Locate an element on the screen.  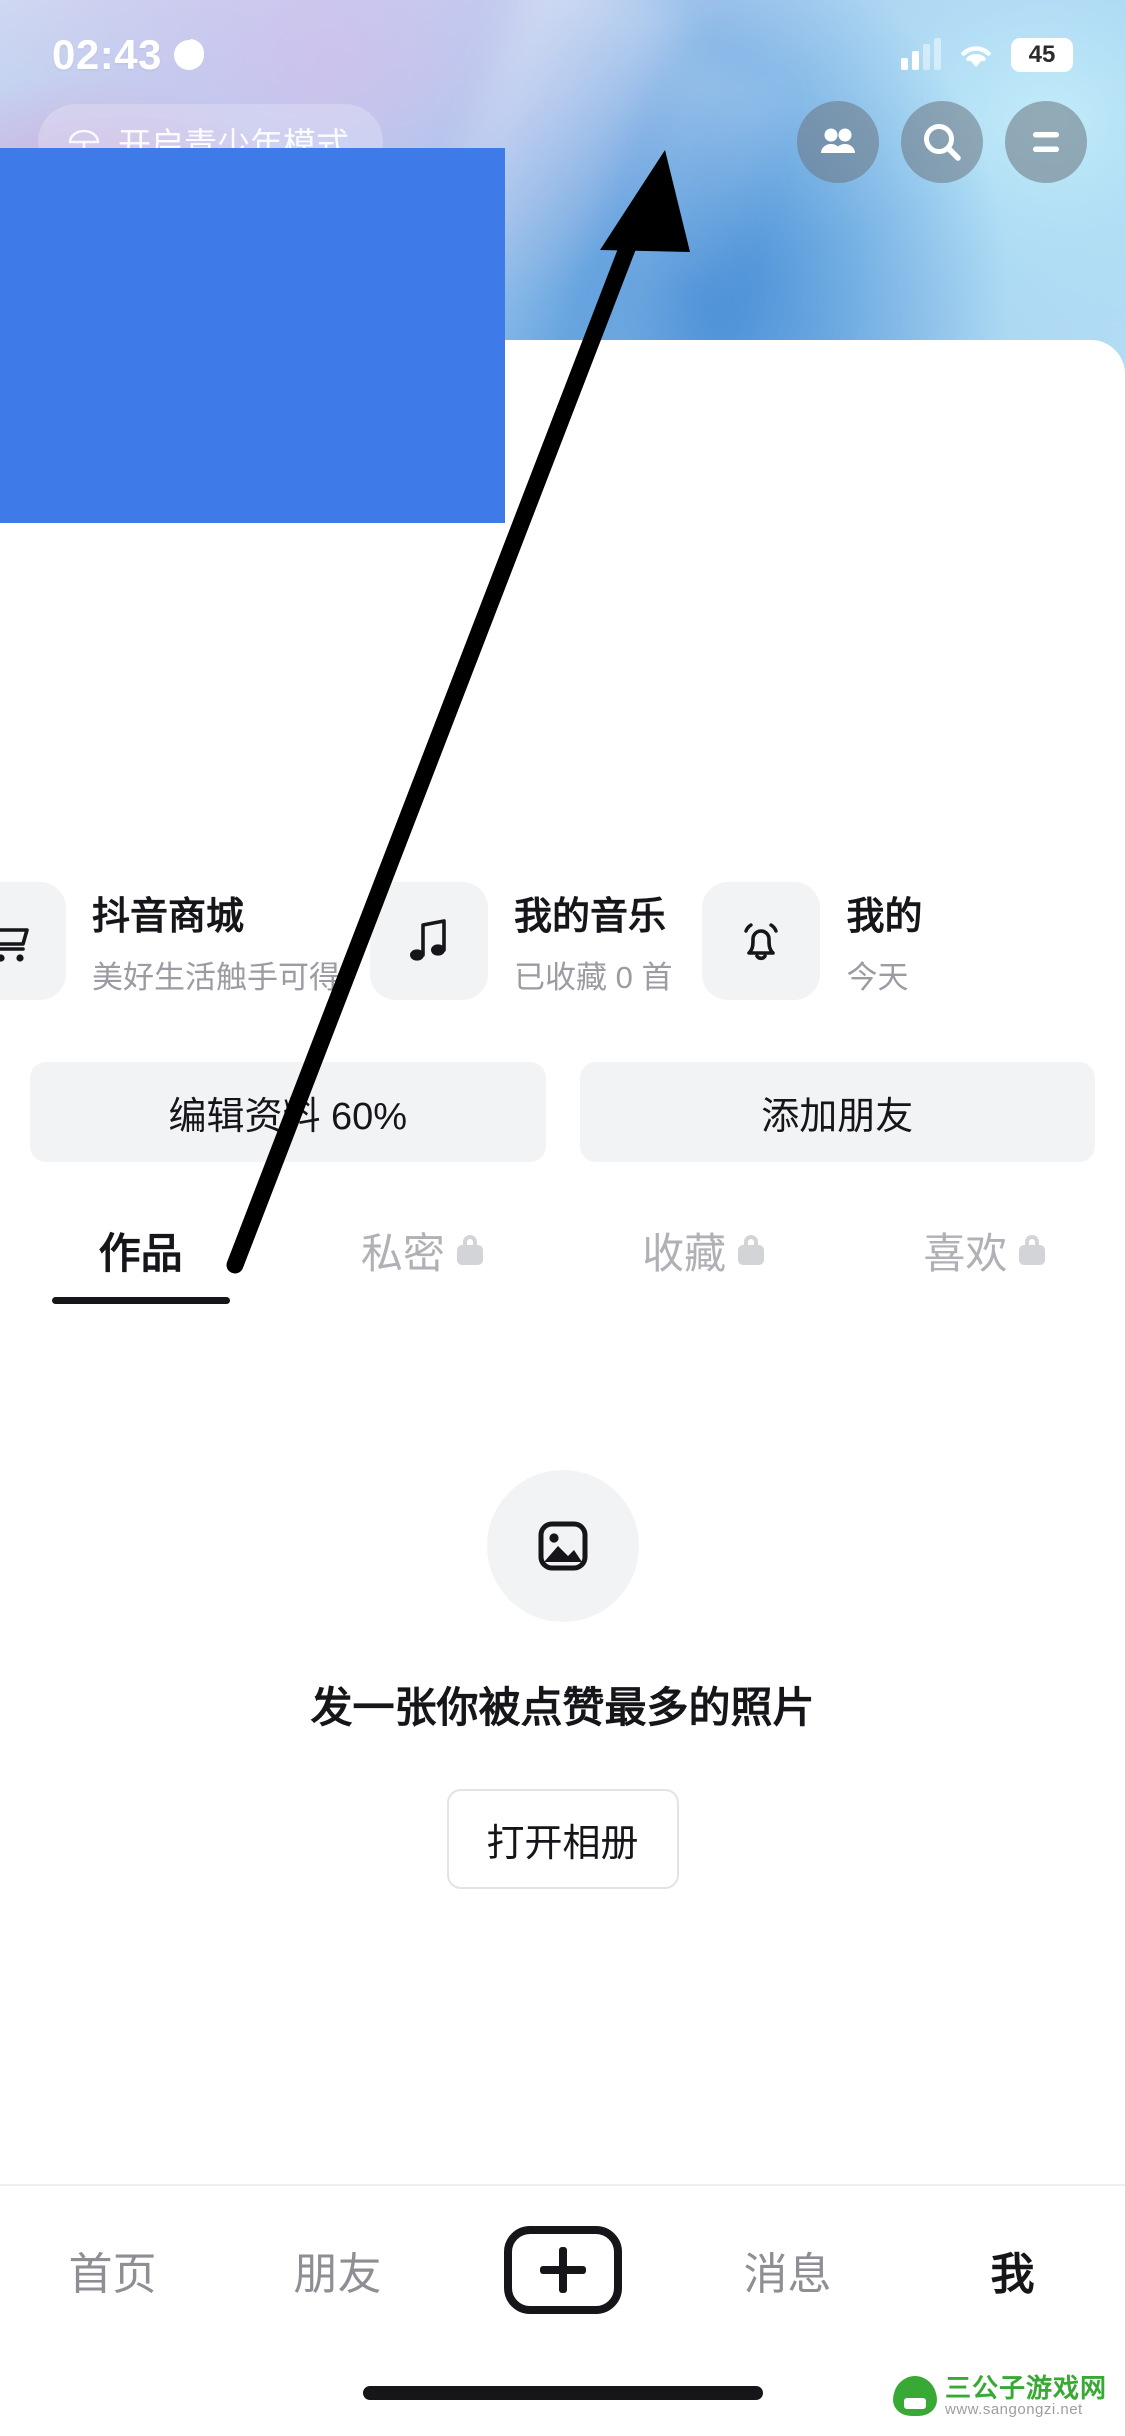
friends-icon is located at coordinates (838, 142).